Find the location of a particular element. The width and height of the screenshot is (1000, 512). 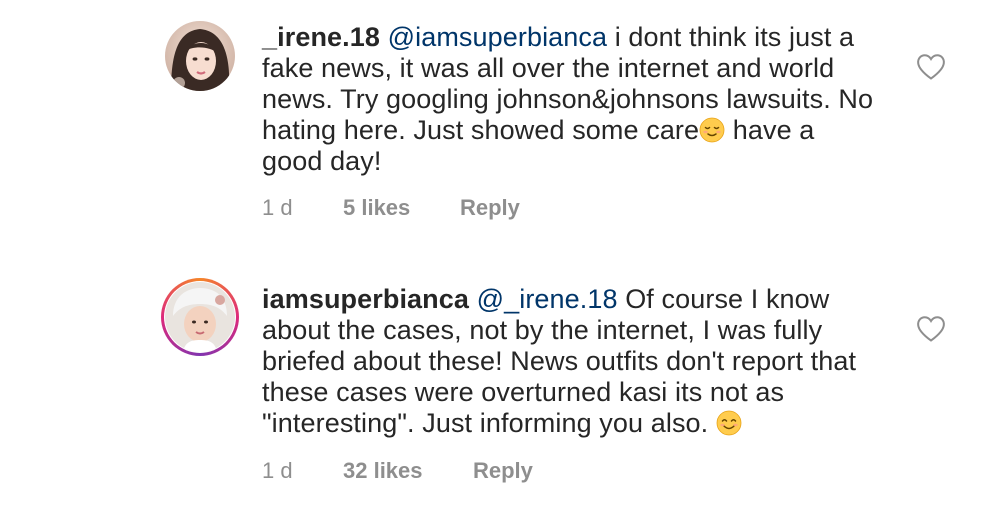

comment-mention: @iamsuperbianca is located at coordinates (498, 37).